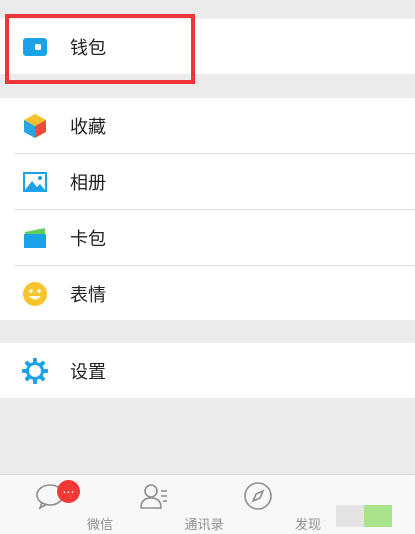 This screenshot has width=415, height=534. What do you see at coordinates (207, 293) in the screenshot?
I see `menu-item-stickers: 表情` at bounding box center [207, 293].